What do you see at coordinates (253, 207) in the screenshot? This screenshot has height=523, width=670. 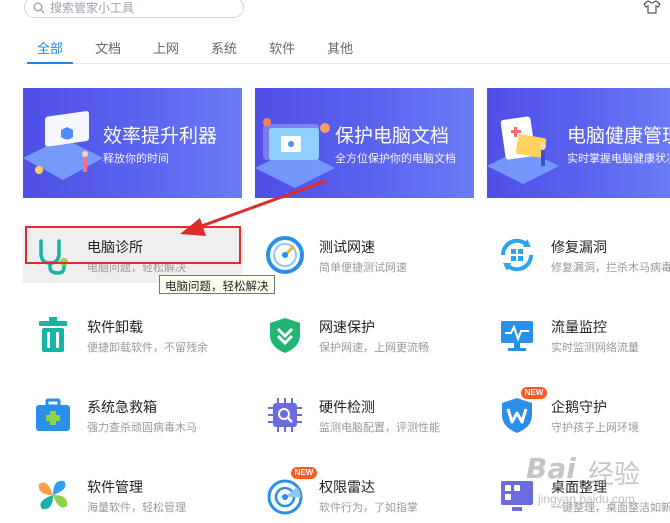 I see `annotation-arrow-icon` at bounding box center [253, 207].